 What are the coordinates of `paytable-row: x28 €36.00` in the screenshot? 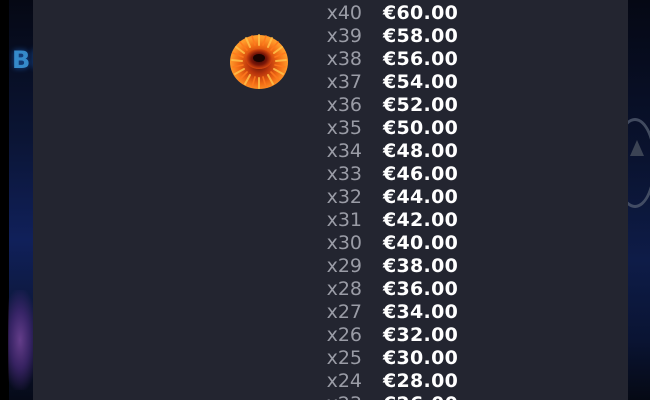 It's located at (330, 289).